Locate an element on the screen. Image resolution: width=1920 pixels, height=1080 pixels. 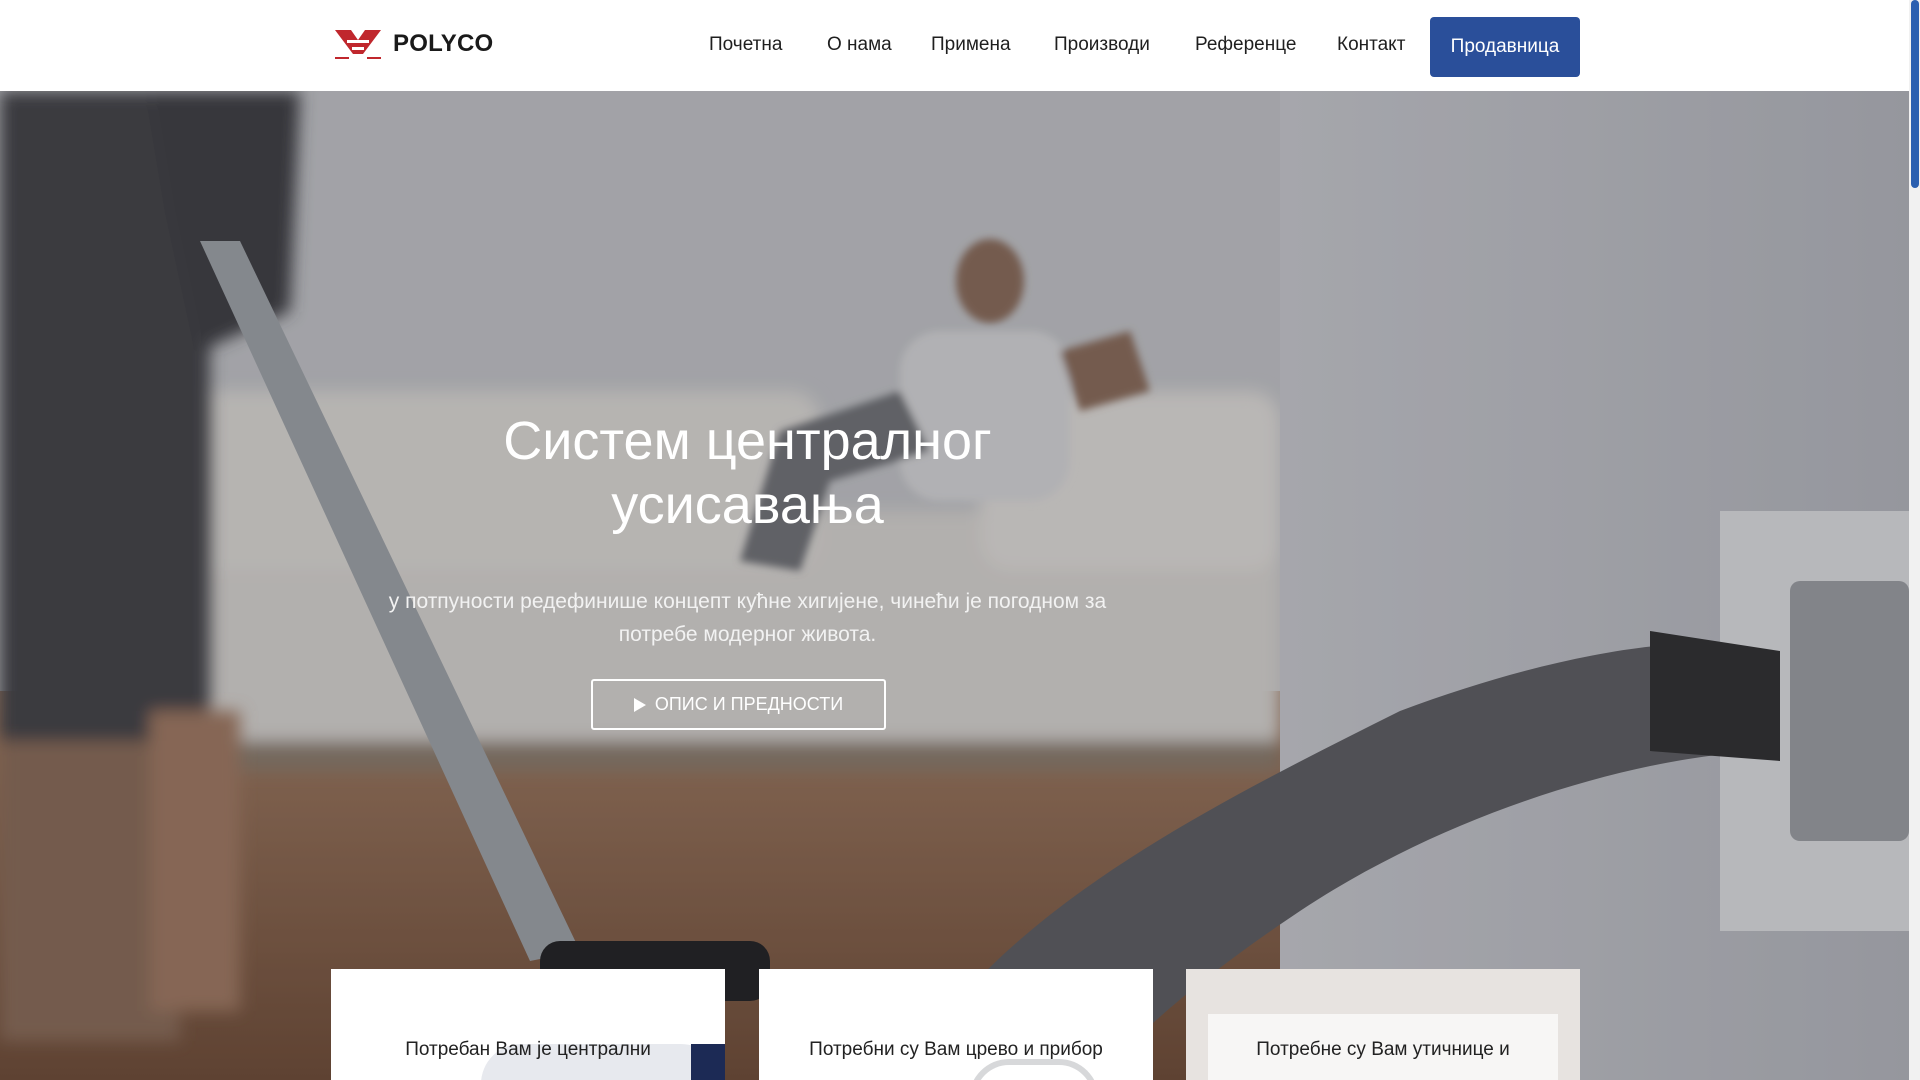
scrollbar-thumb is located at coordinates (1915, 94).